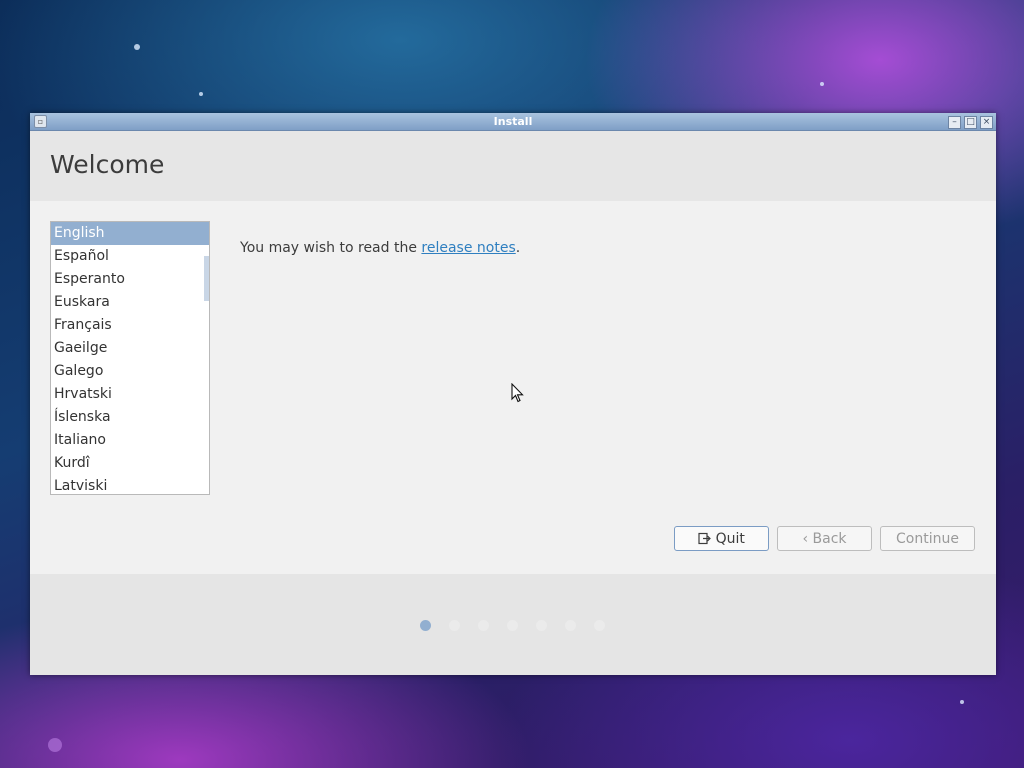  I want to click on release-notes-text: You may wish to read the release notes., so click(380, 248).